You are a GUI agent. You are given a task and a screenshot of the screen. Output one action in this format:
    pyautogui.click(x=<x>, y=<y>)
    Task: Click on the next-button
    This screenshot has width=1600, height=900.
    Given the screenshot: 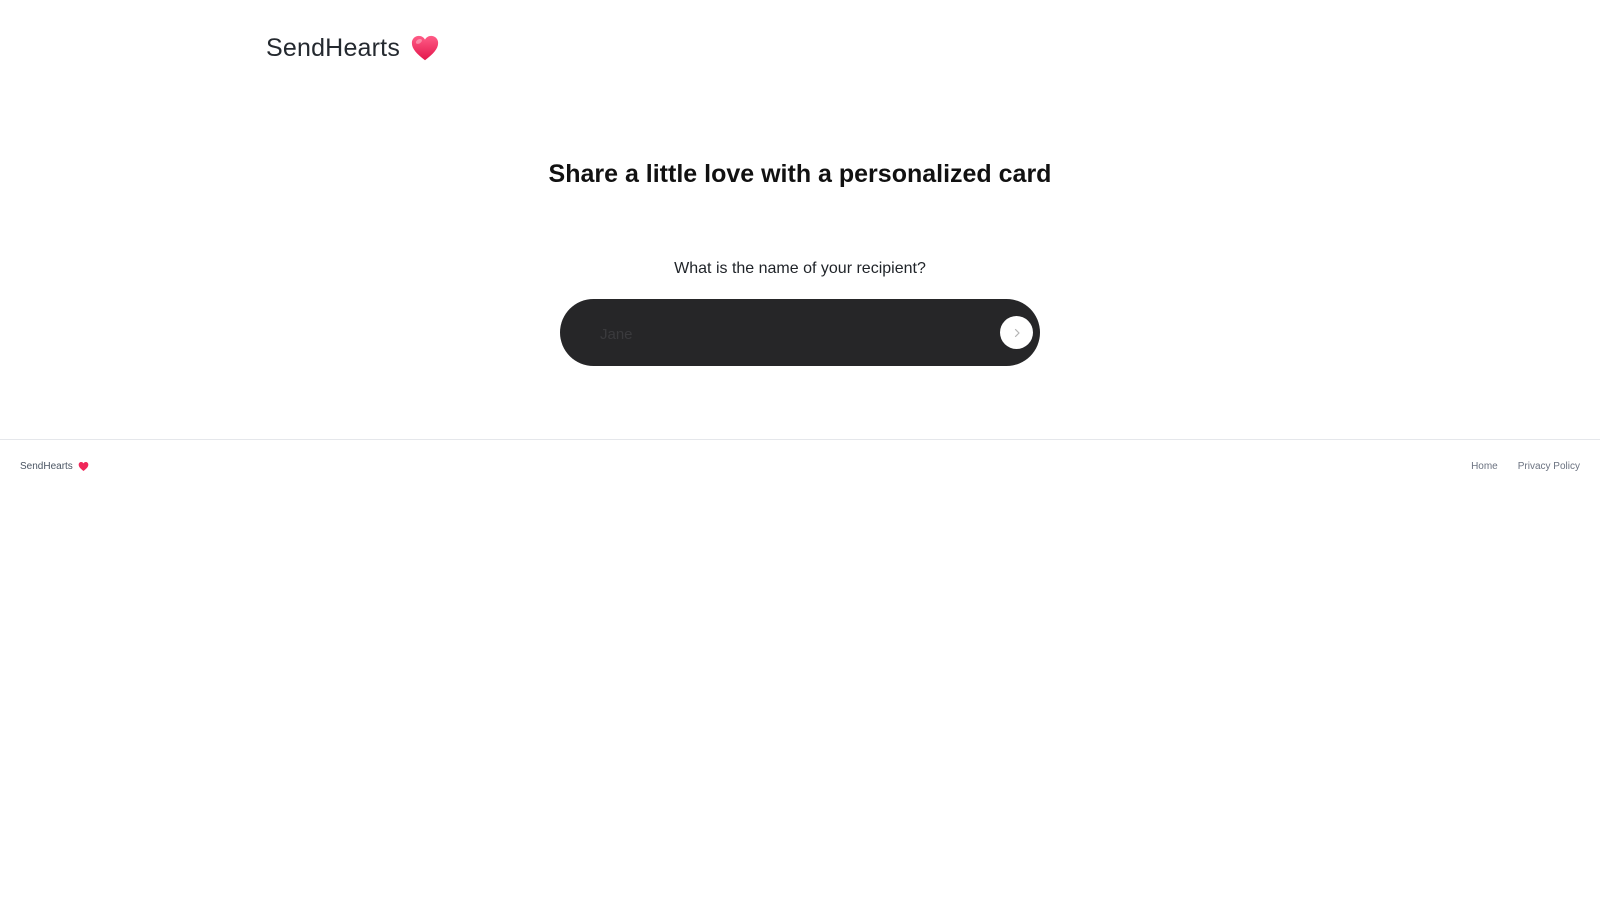 What is the action you would take?
    pyautogui.click(x=1016, y=332)
    